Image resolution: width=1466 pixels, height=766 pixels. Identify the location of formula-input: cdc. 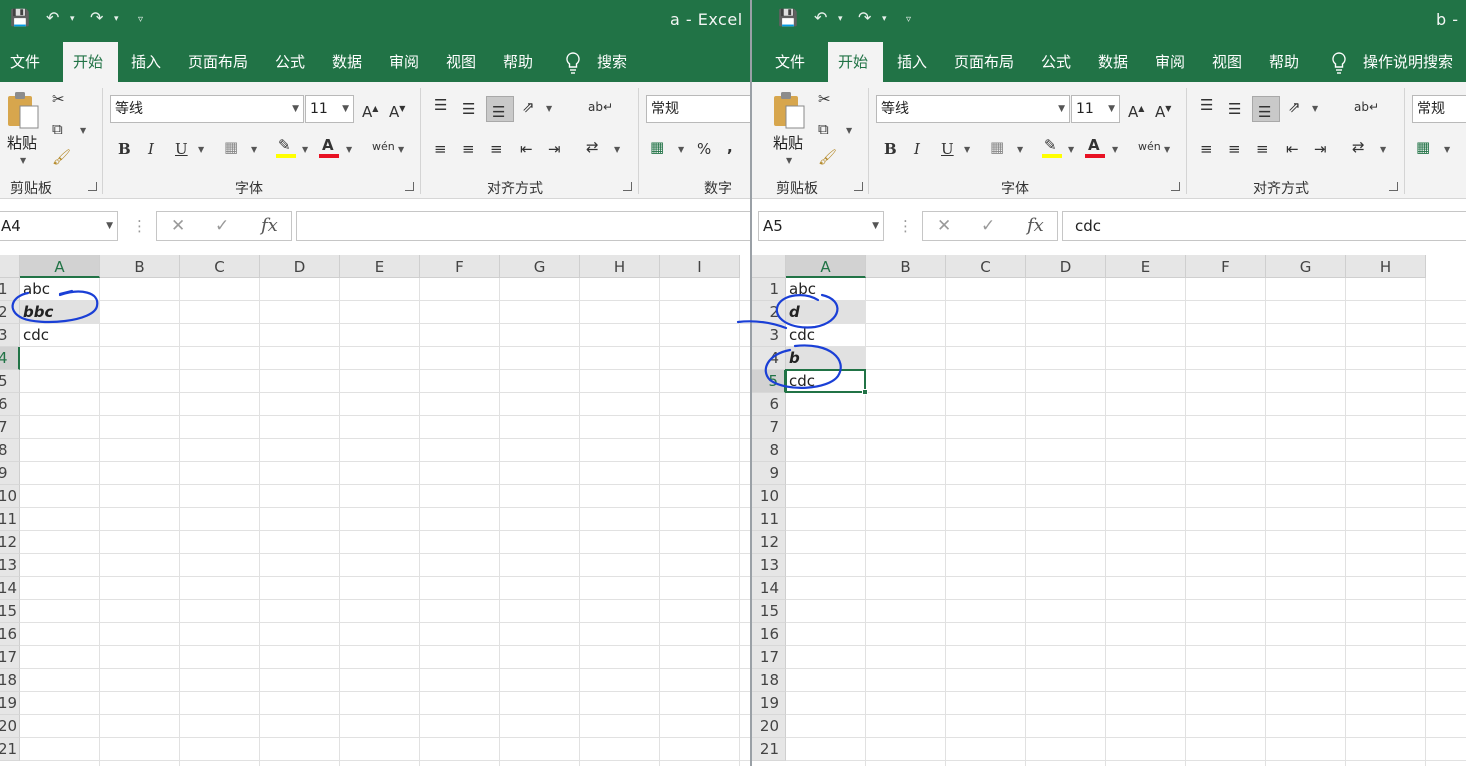
(1264, 226).